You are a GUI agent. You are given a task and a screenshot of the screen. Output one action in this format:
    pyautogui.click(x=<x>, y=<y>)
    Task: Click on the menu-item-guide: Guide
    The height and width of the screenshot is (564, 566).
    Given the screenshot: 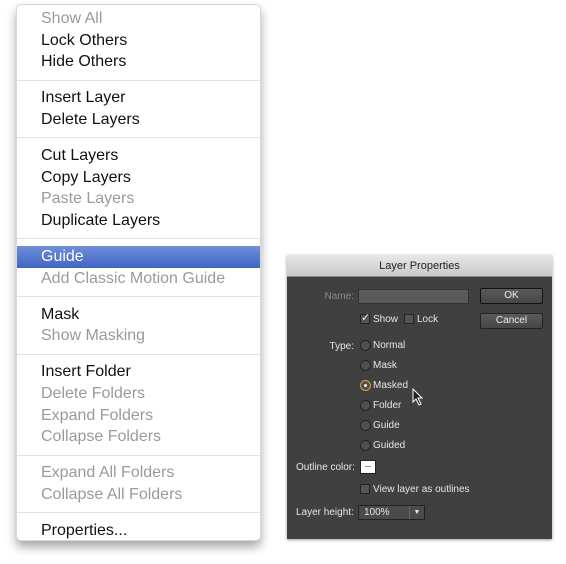 What is the action you would take?
    pyautogui.click(x=138, y=257)
    